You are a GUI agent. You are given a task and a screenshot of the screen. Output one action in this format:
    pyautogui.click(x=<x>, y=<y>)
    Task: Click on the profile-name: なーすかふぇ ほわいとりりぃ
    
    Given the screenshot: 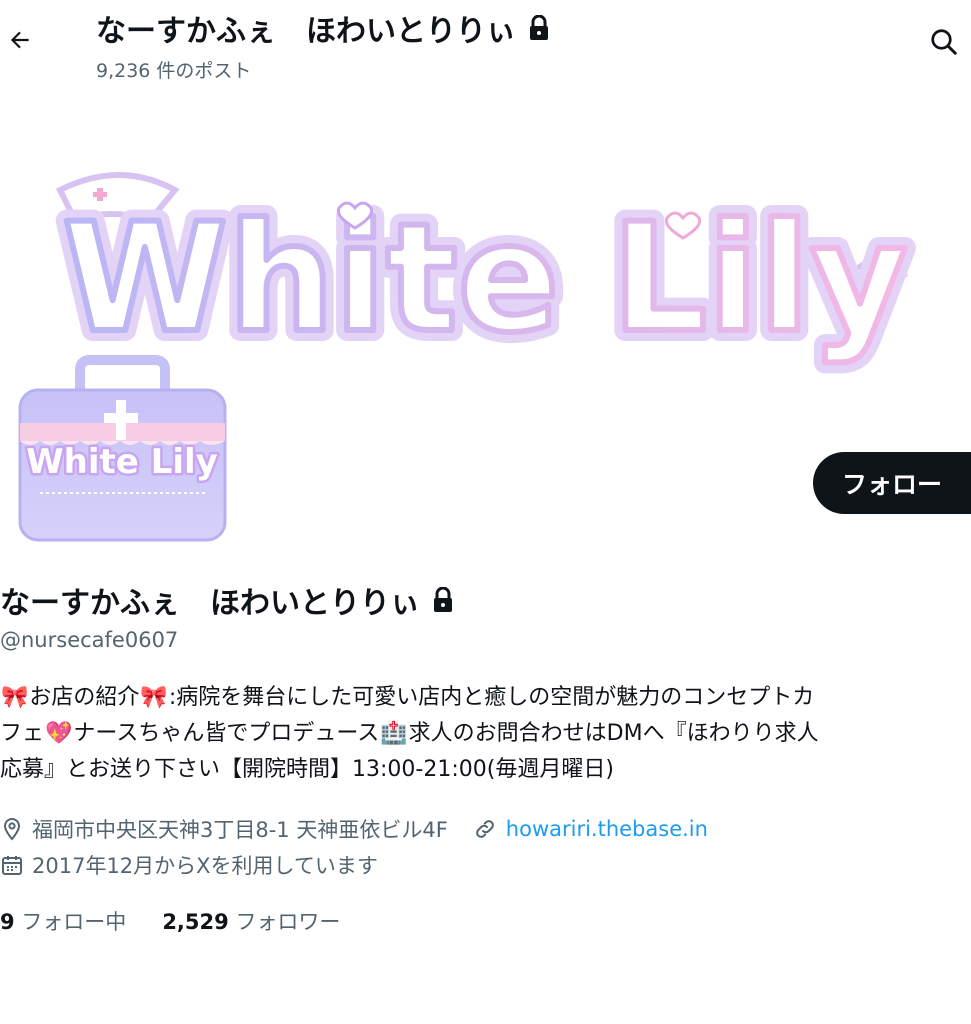 What is the action you would take?
    pyautogui.click(x=227, y=600)
    